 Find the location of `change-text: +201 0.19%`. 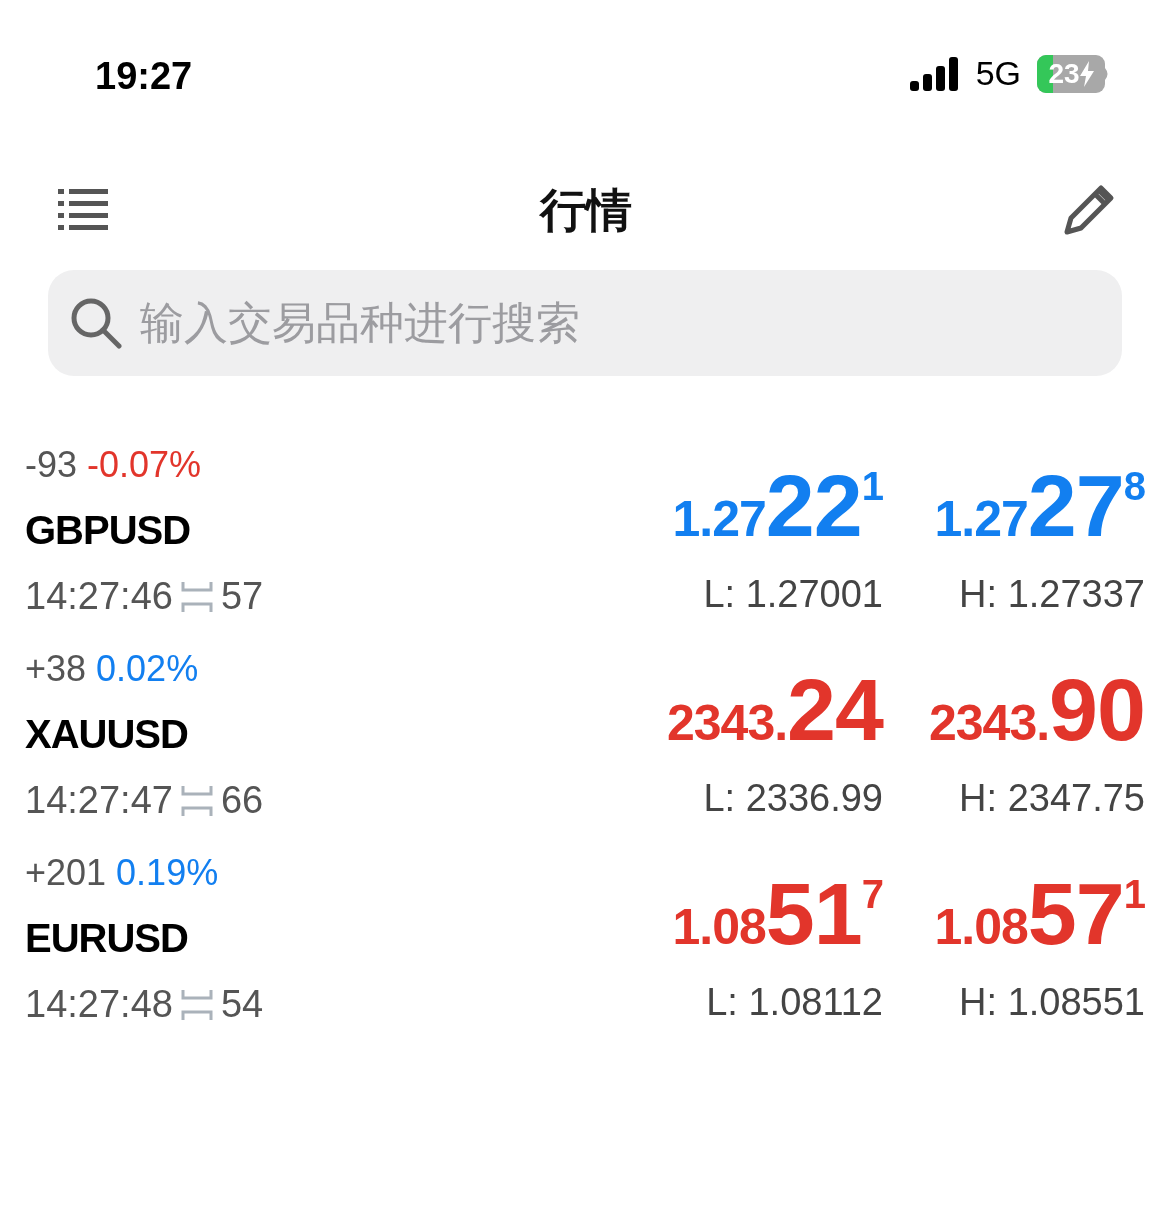

change-text: +201 0.19% is located at coordinates (122, 873).